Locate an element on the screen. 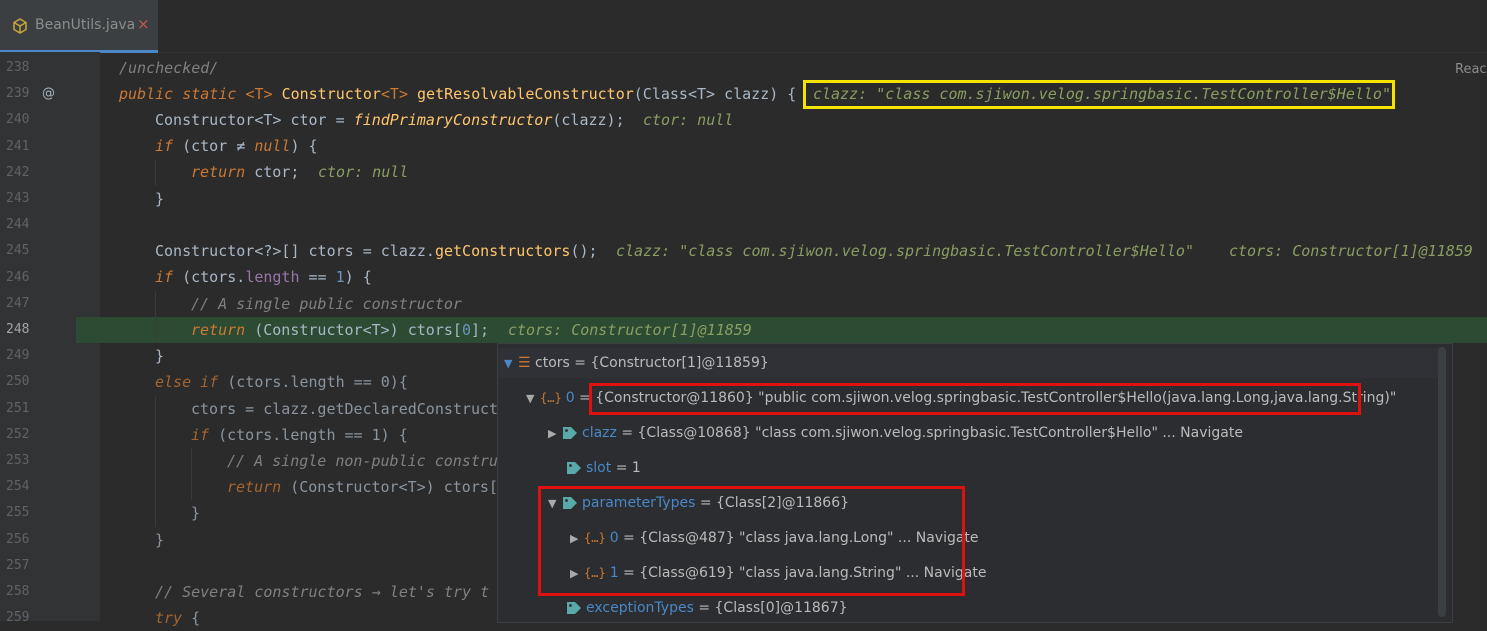 This screenshot has height=631, width=1487. line-number: 242 is located at coordinates (20, 172).